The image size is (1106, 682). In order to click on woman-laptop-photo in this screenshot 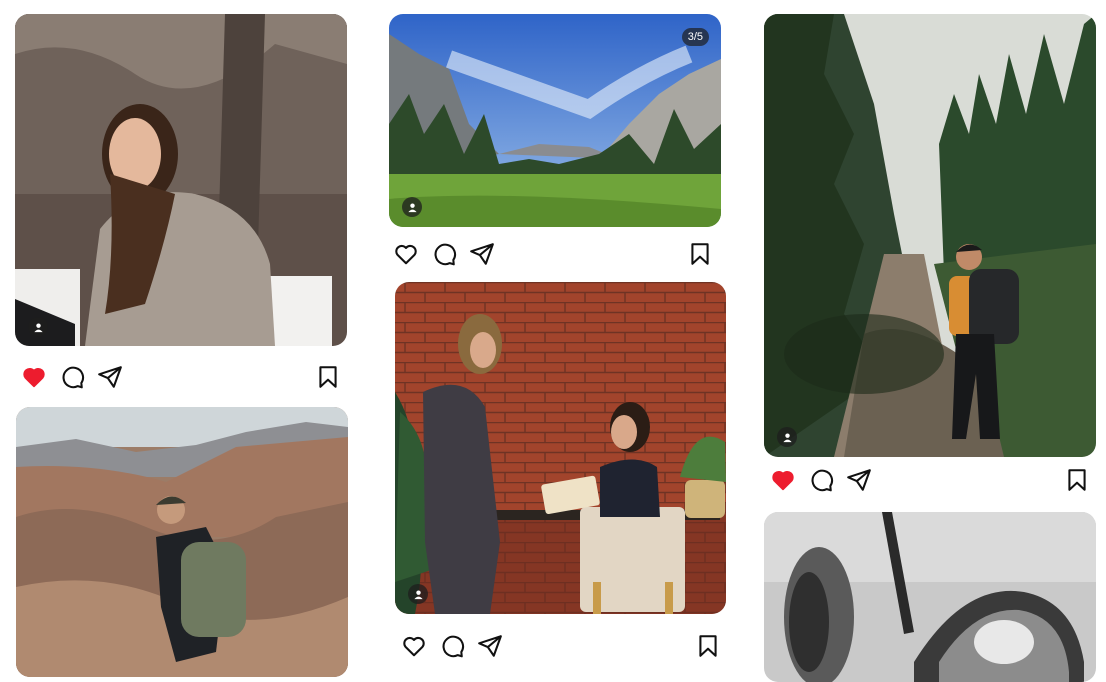, I will do `click(181, 180)`.